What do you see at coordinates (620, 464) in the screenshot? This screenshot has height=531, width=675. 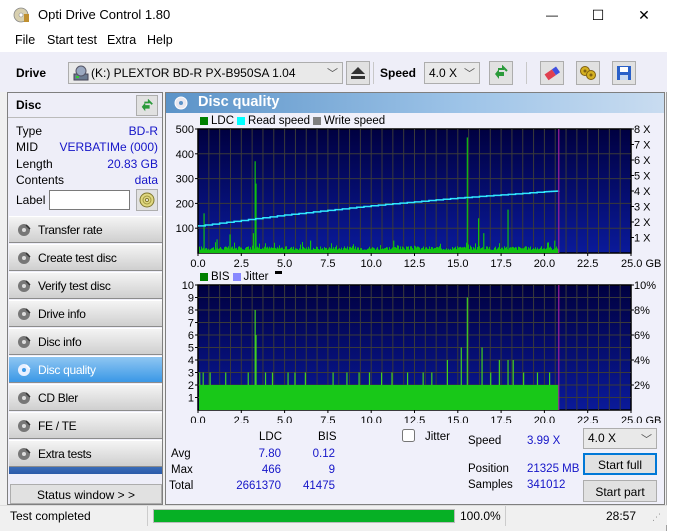 I see `start-full-button: Start full` at bounding box center [620, 464].